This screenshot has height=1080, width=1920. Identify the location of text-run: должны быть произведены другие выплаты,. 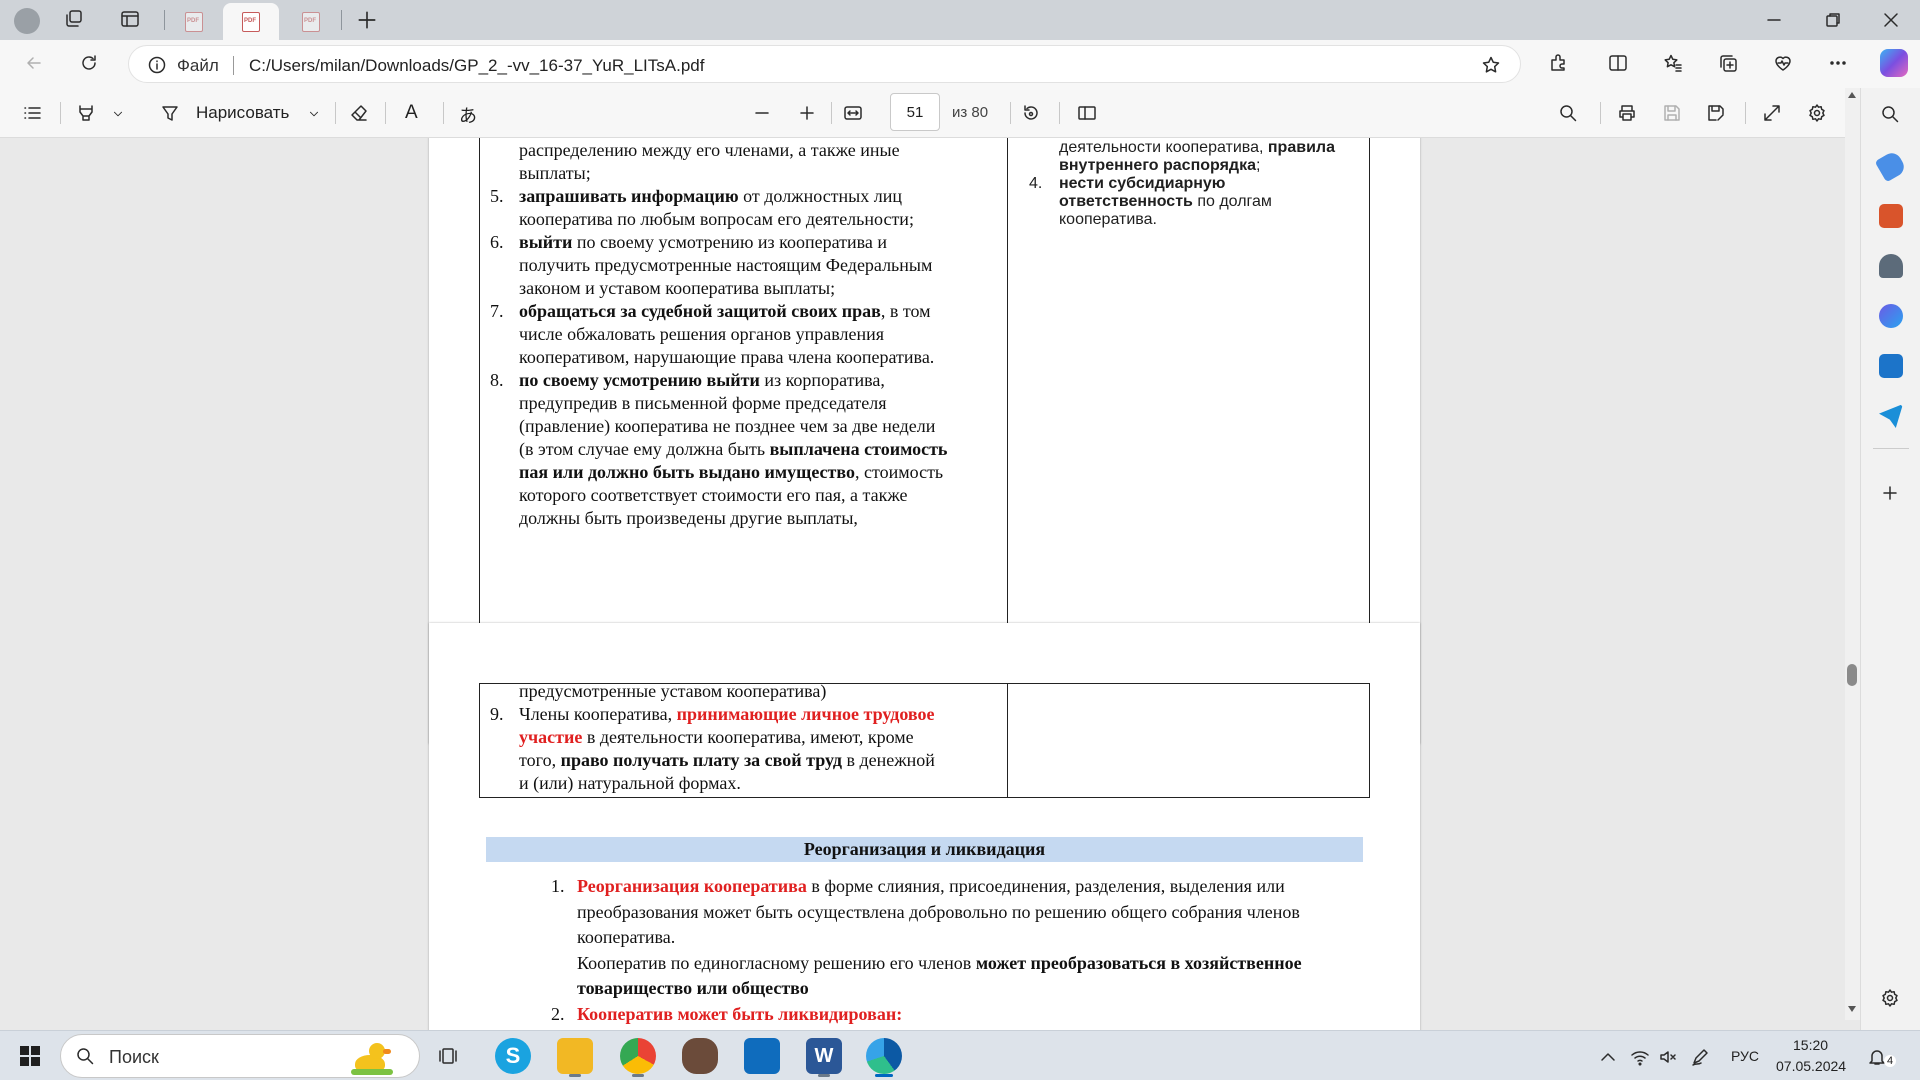
(688, 518).